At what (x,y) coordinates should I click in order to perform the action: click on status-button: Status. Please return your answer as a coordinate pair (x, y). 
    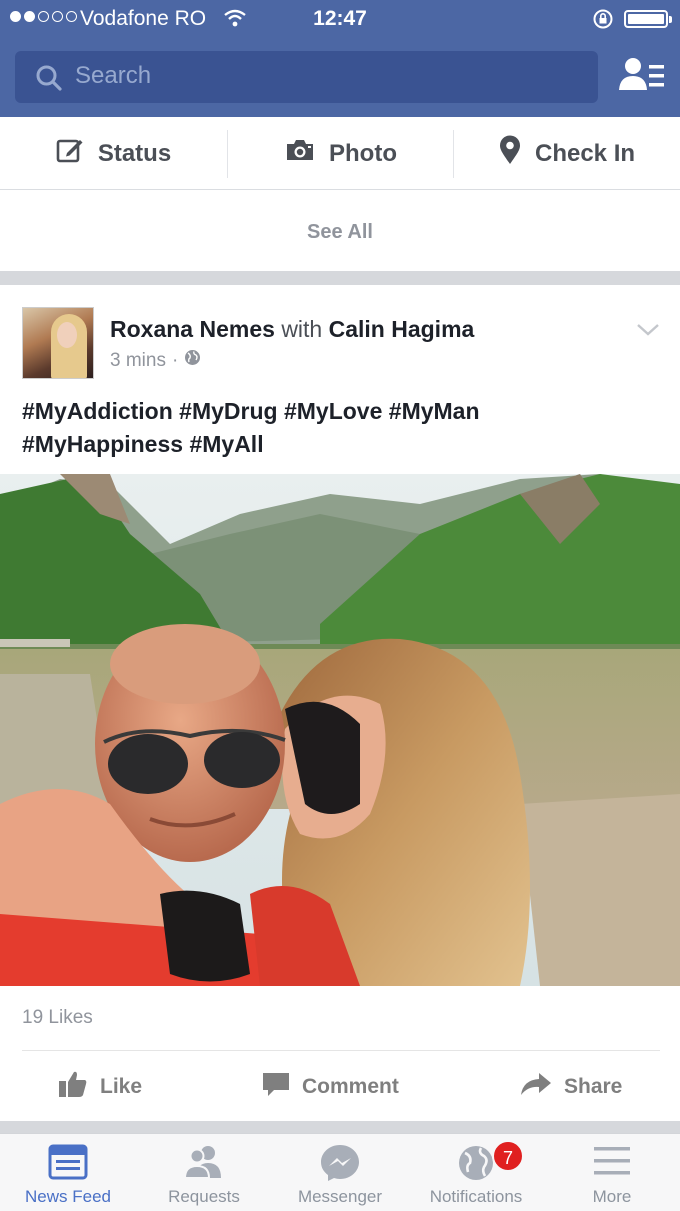
    Looking at the image, I should click on (113, 153).